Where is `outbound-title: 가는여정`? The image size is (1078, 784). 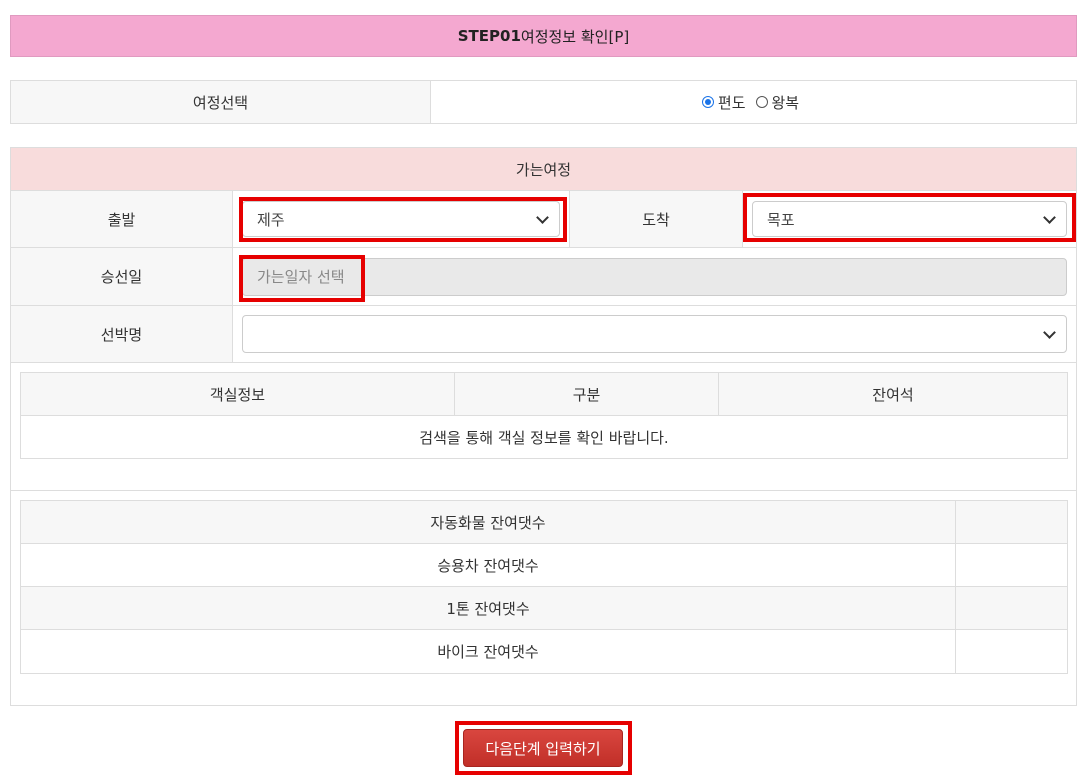 outbound-title: 가는여정 is located at coordinates (543, 169).